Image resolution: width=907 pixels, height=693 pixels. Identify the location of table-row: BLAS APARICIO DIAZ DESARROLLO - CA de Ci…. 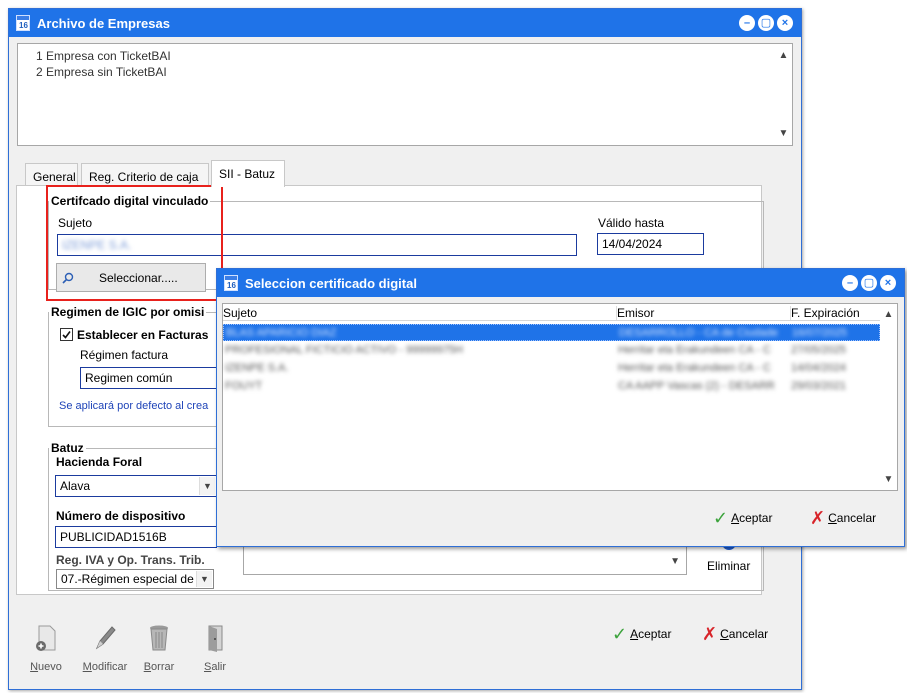
(551, 332).